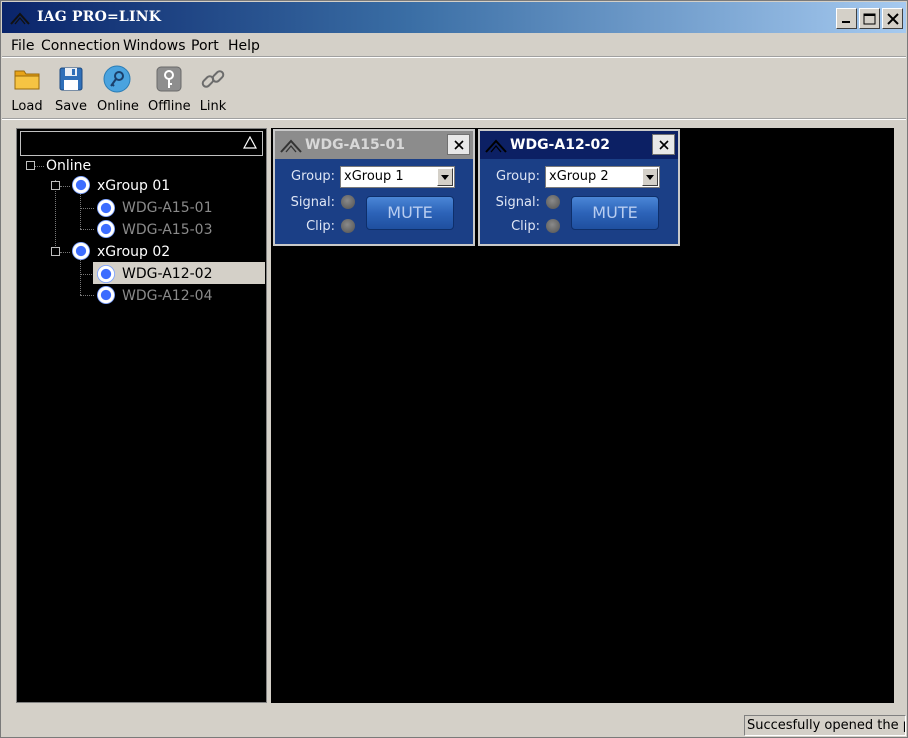 The width and height of the screenshot is (908, 738). I want to click on menu-connection: Connection, so click(80, 46).